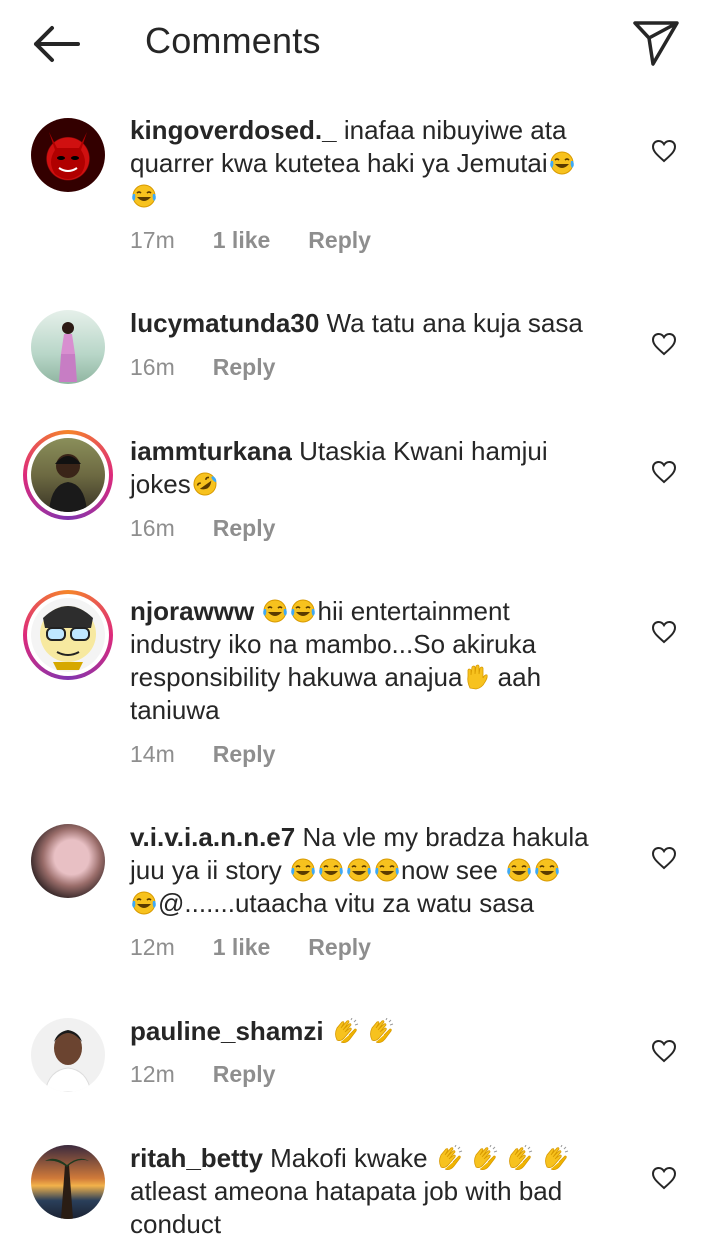 This screenshot has width=719, height=1247. Describe the element at coordinates (413, 611) in the screenshot. I see `comment-body: hii entertainment` at that location.